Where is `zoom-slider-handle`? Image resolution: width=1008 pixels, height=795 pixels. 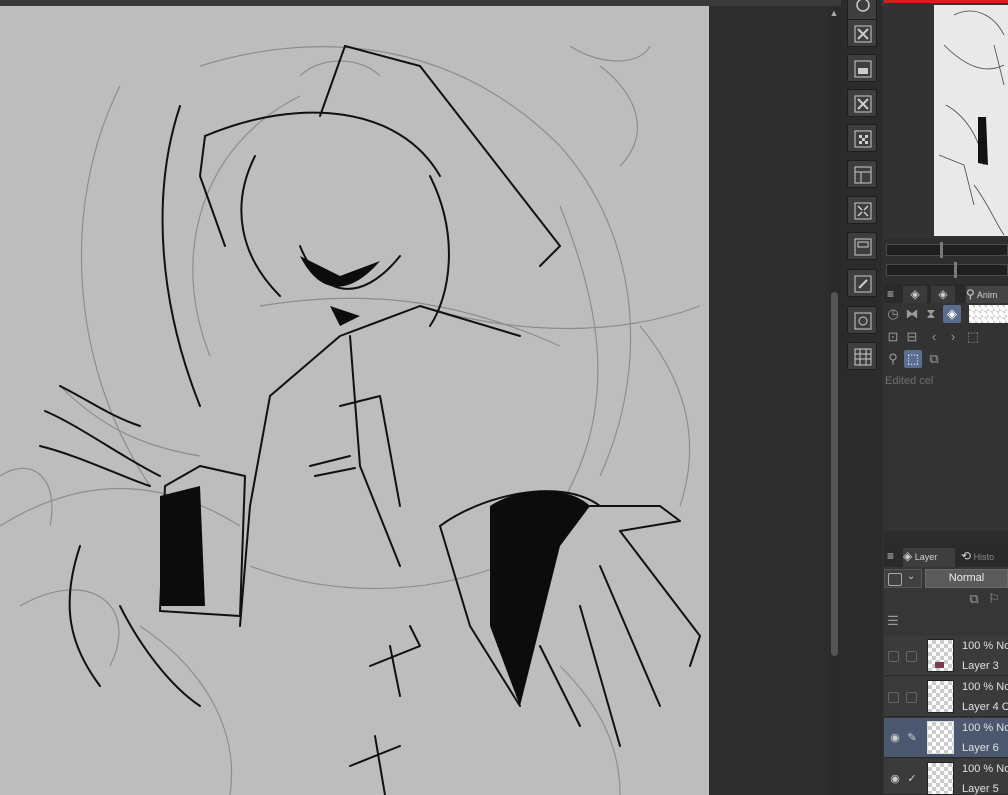 zoom-slider-handle is located at coordinates (941, 250).